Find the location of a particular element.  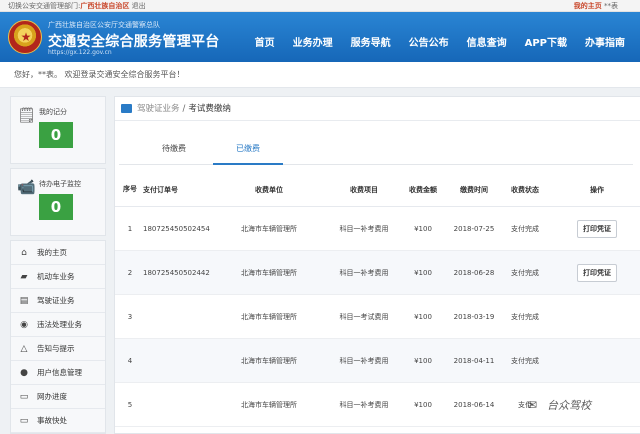

sidebar-item-label: 驾驶证业务 is located at coordinates (56, 300).